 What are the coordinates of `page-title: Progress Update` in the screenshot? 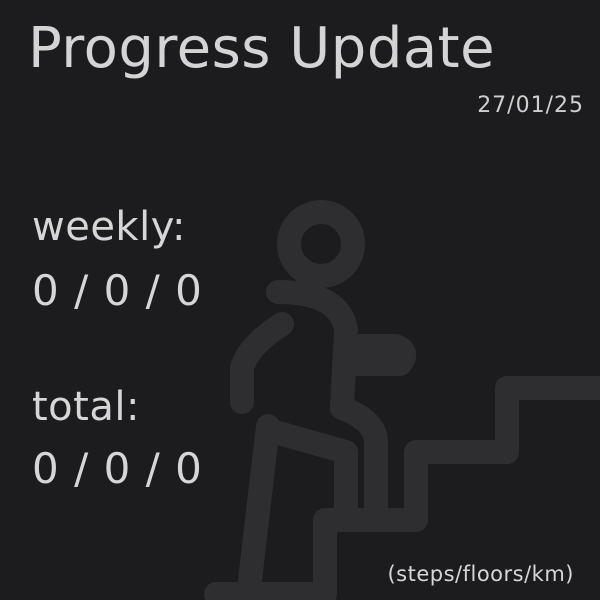 It's located at (262, 48).